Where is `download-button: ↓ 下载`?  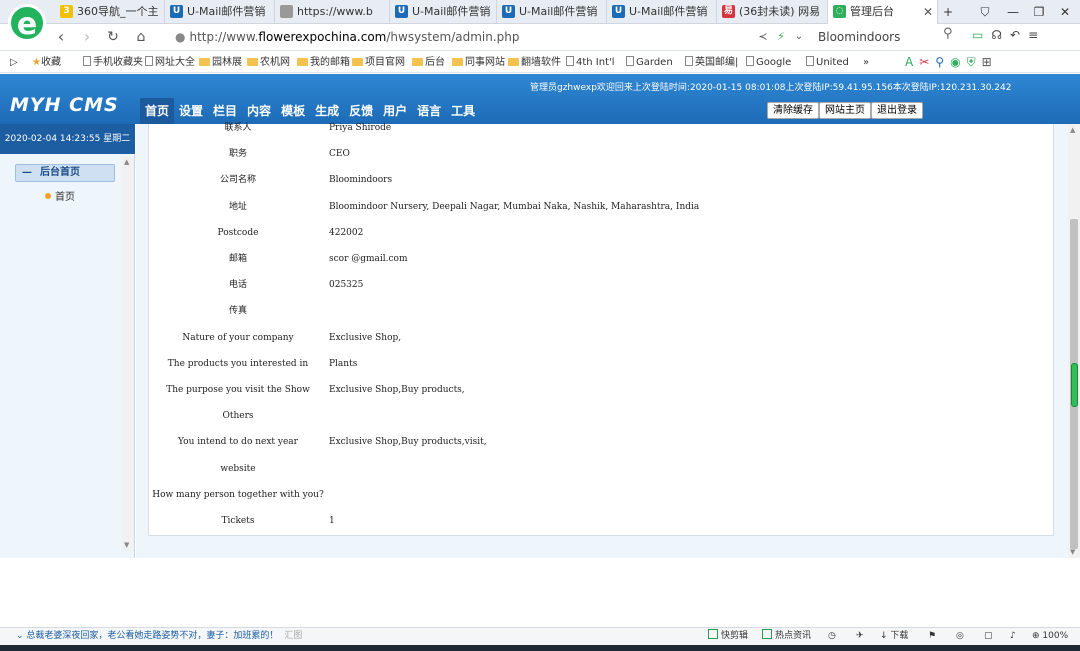
download-button: ↓ 下载 is located at coordinates (894, 636).